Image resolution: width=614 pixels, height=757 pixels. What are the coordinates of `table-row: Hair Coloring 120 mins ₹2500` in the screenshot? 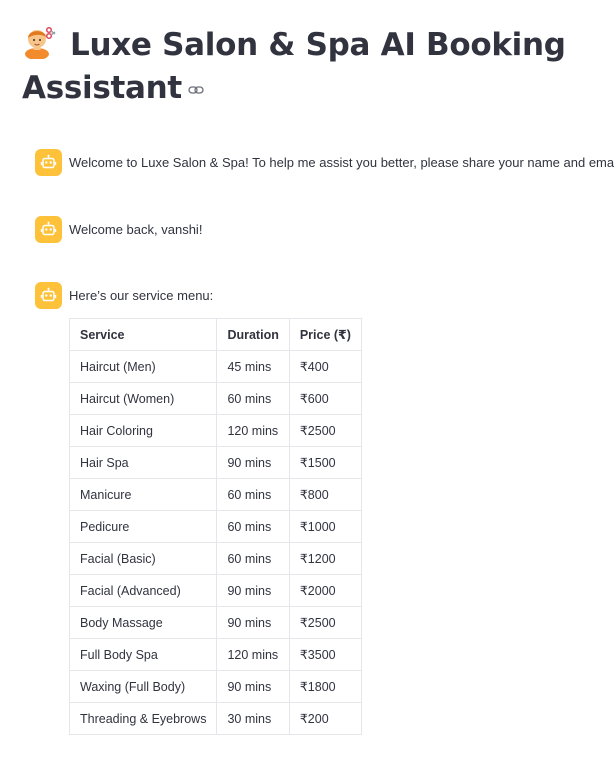 It's located at (215, 430).